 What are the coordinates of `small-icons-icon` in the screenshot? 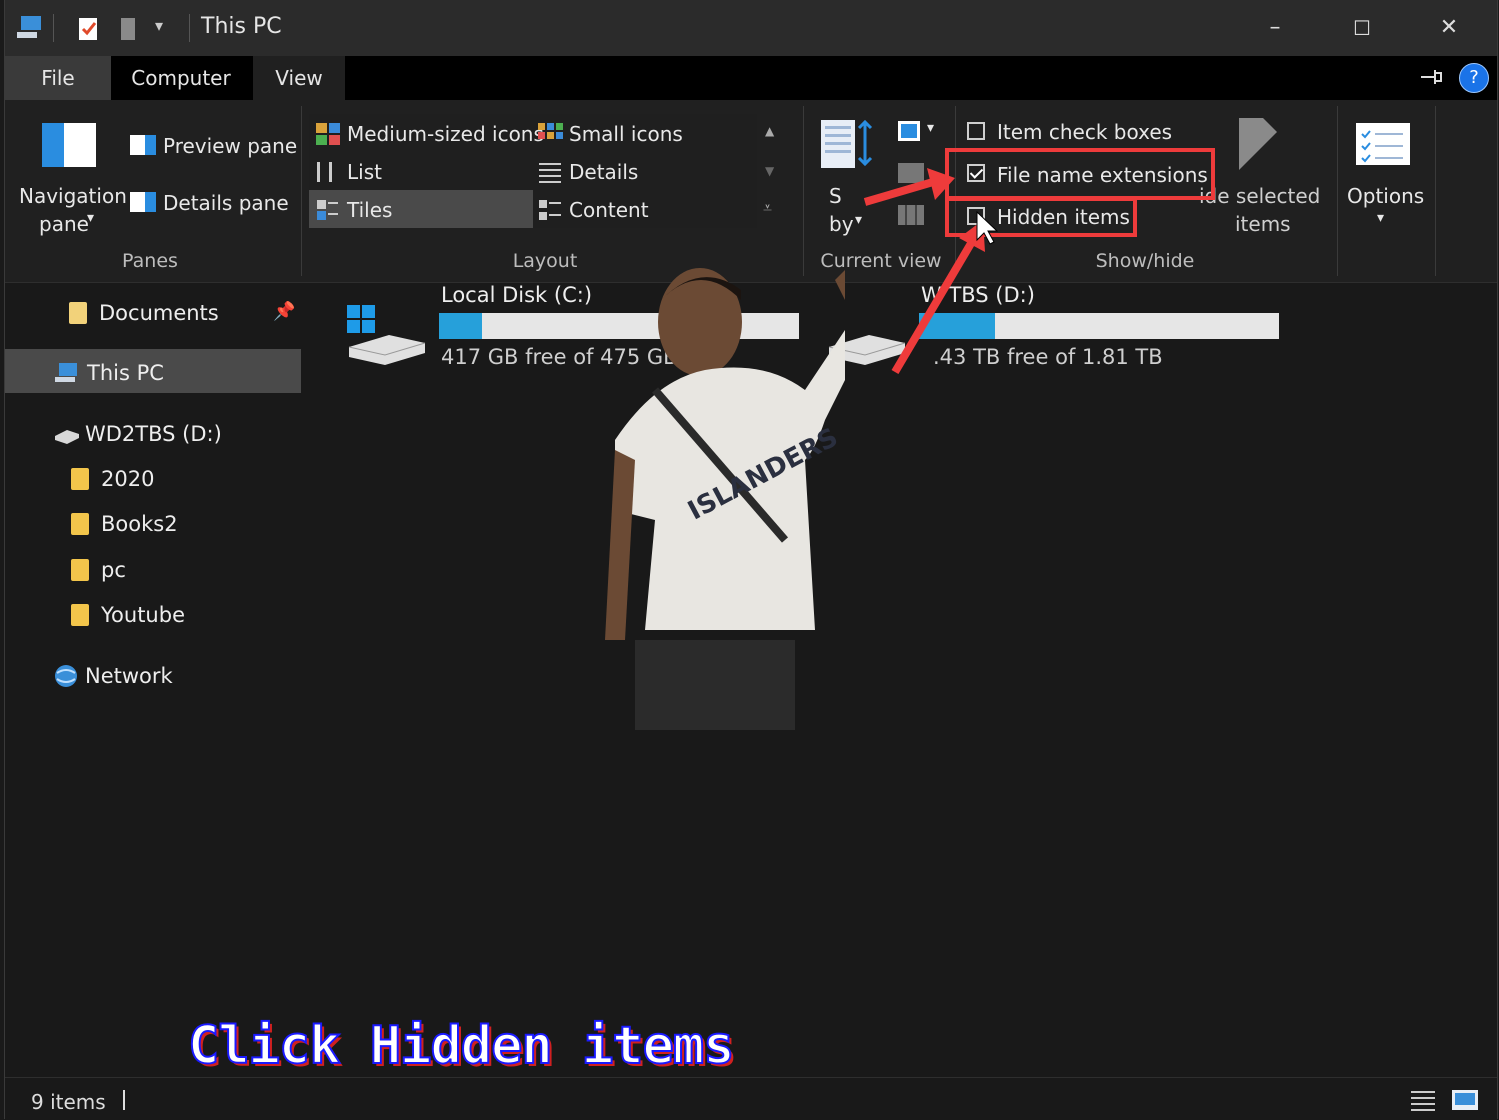 It's located at (550, 131).